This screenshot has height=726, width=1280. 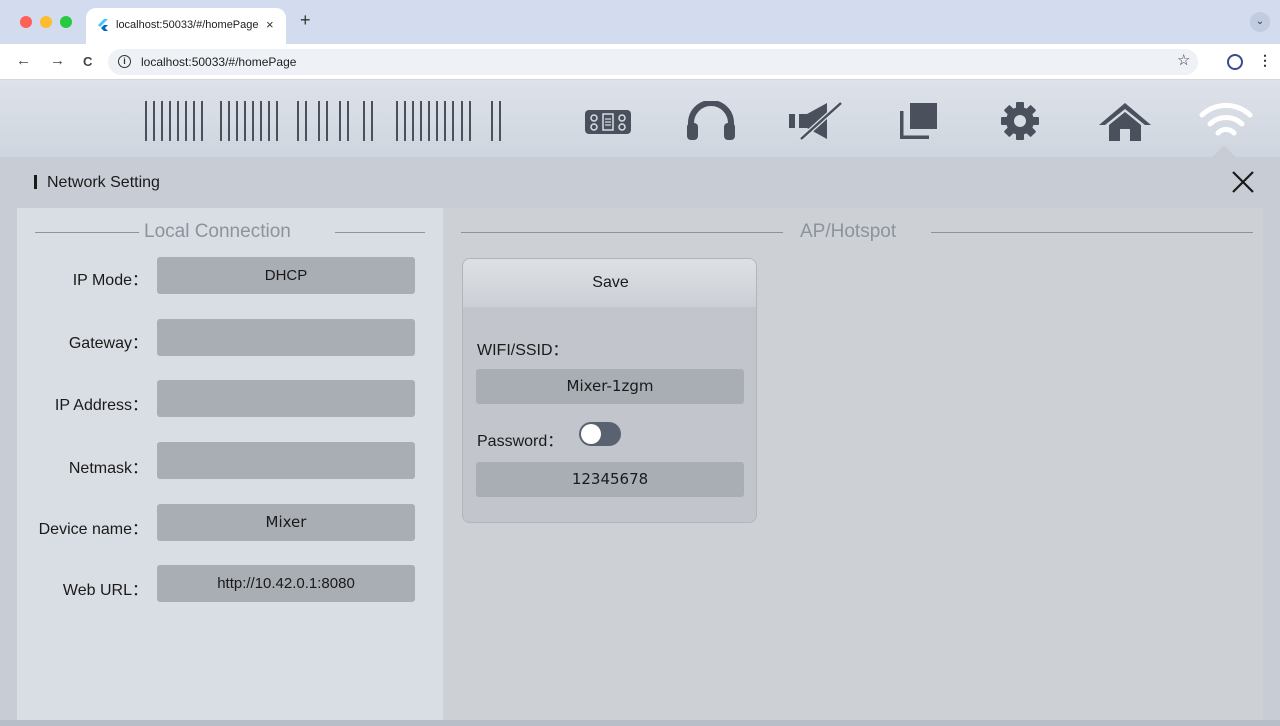 What do you see at coordinates (523, 350) in the screenshot?
I see `ssid-label: WIFI/SSID：` at bounding box center [523, 350].